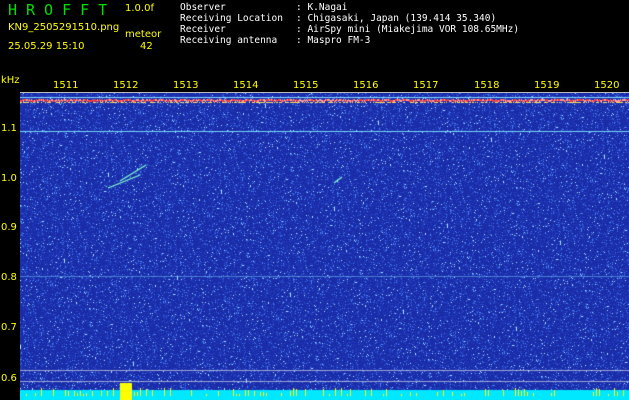 The width and height of the screenshot is (629, 400). I want to click on x-tick-label: 1514, so click(246, 85).